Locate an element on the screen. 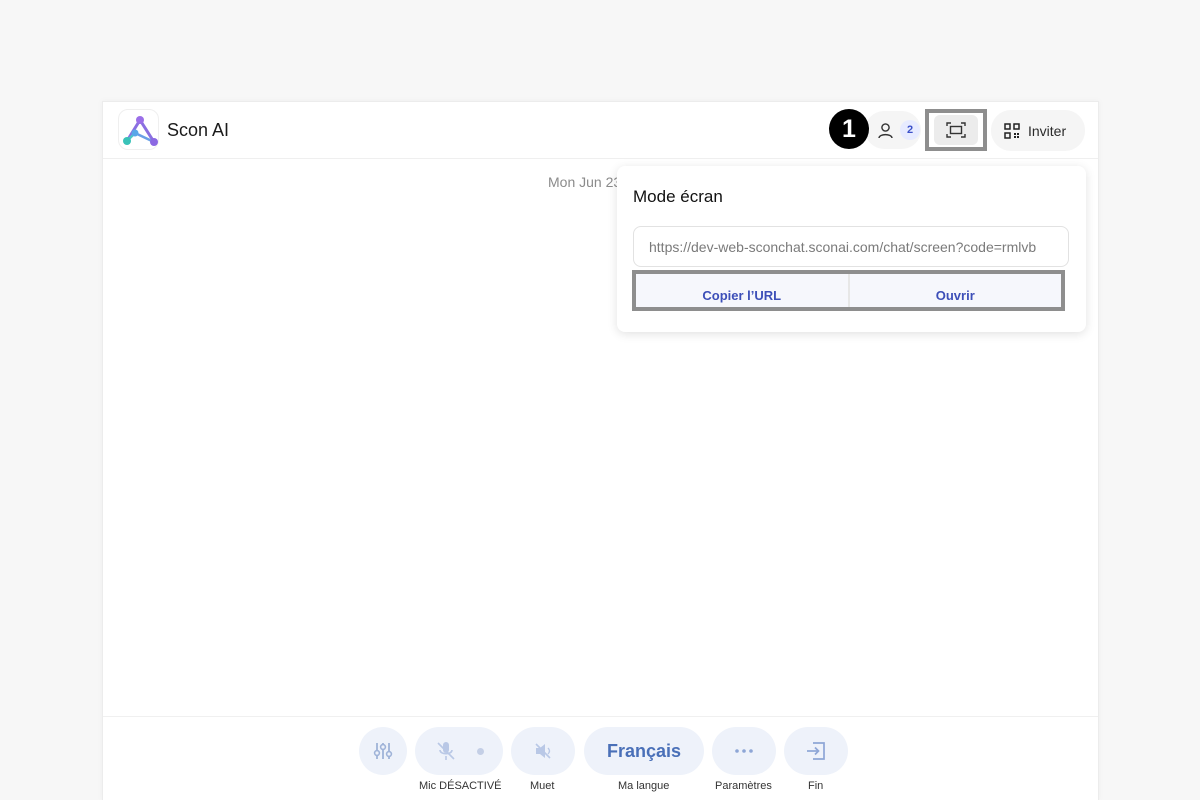 Image resolution: width=1200 pixels, height=800 pixels. more-dots-icon is located at coordinates (744, 751).